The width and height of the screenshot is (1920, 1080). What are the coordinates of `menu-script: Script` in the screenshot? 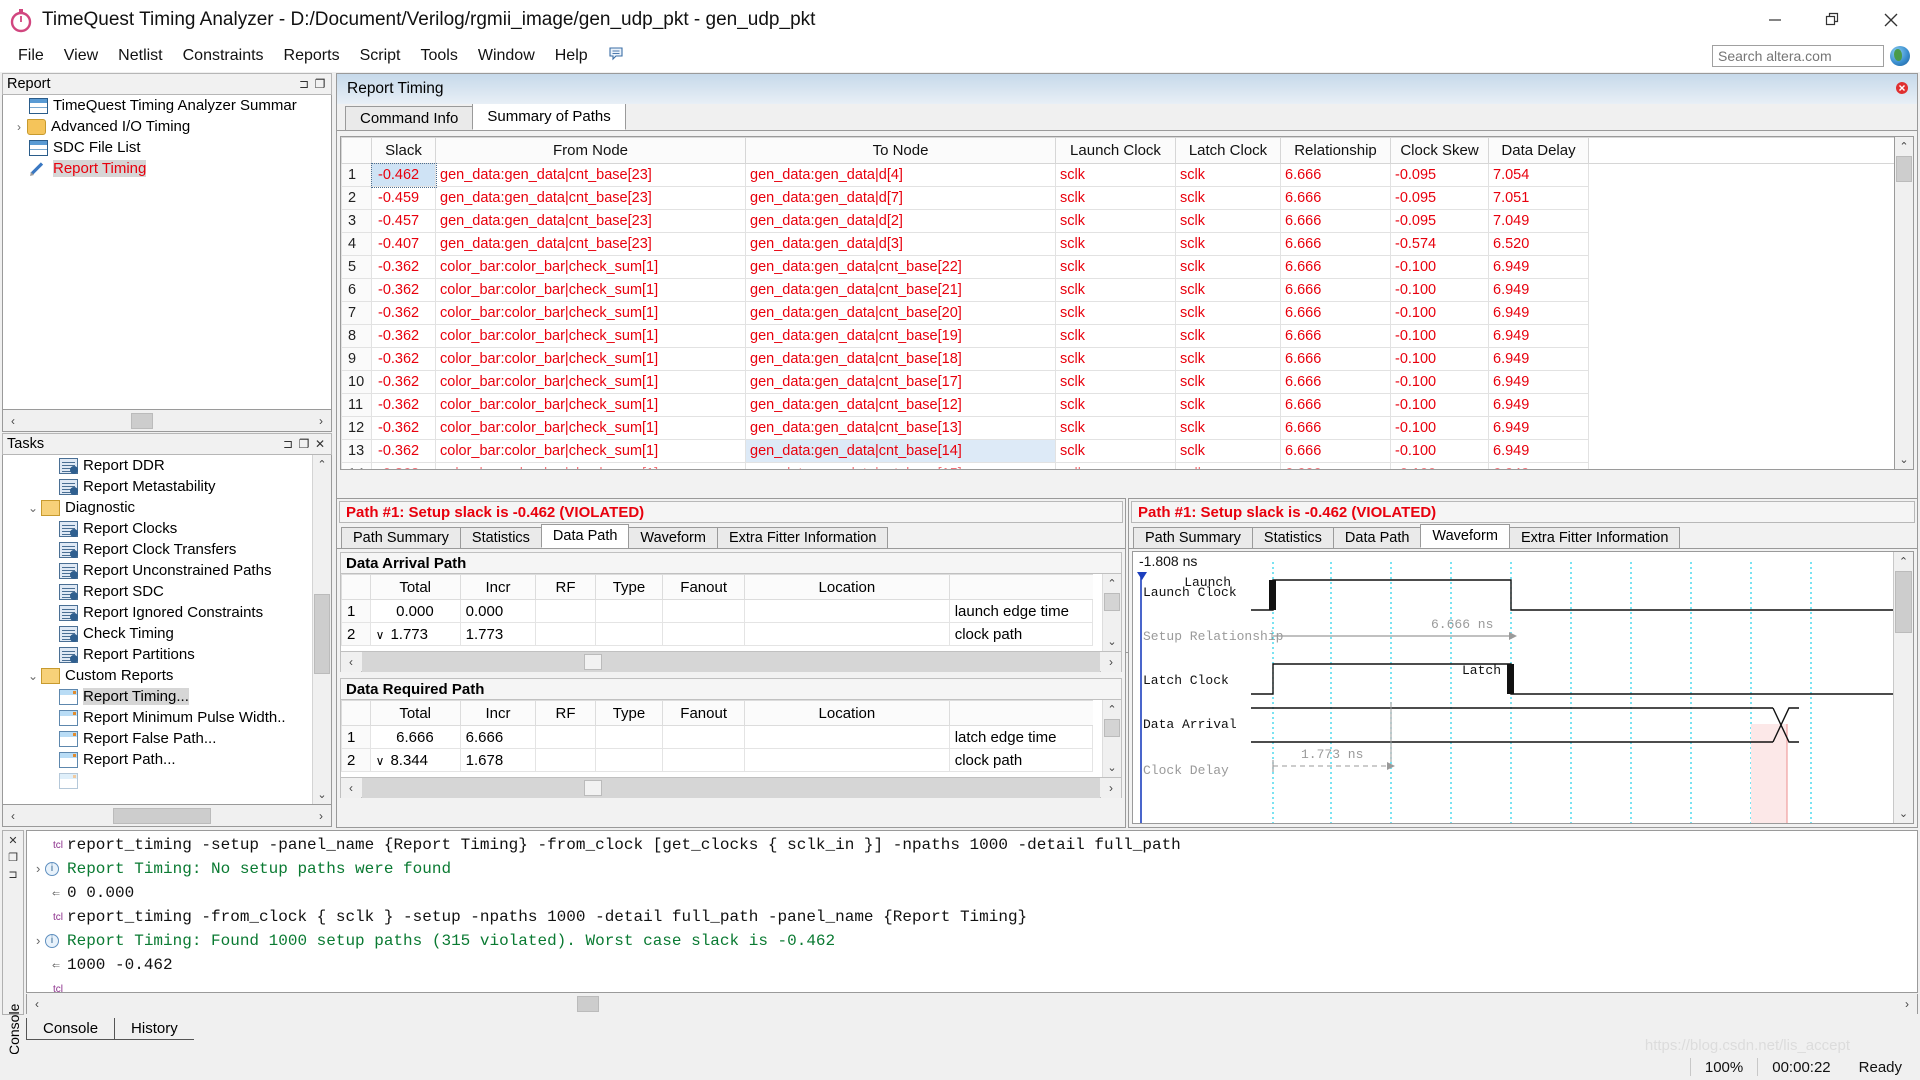 It's located at (380, 56).